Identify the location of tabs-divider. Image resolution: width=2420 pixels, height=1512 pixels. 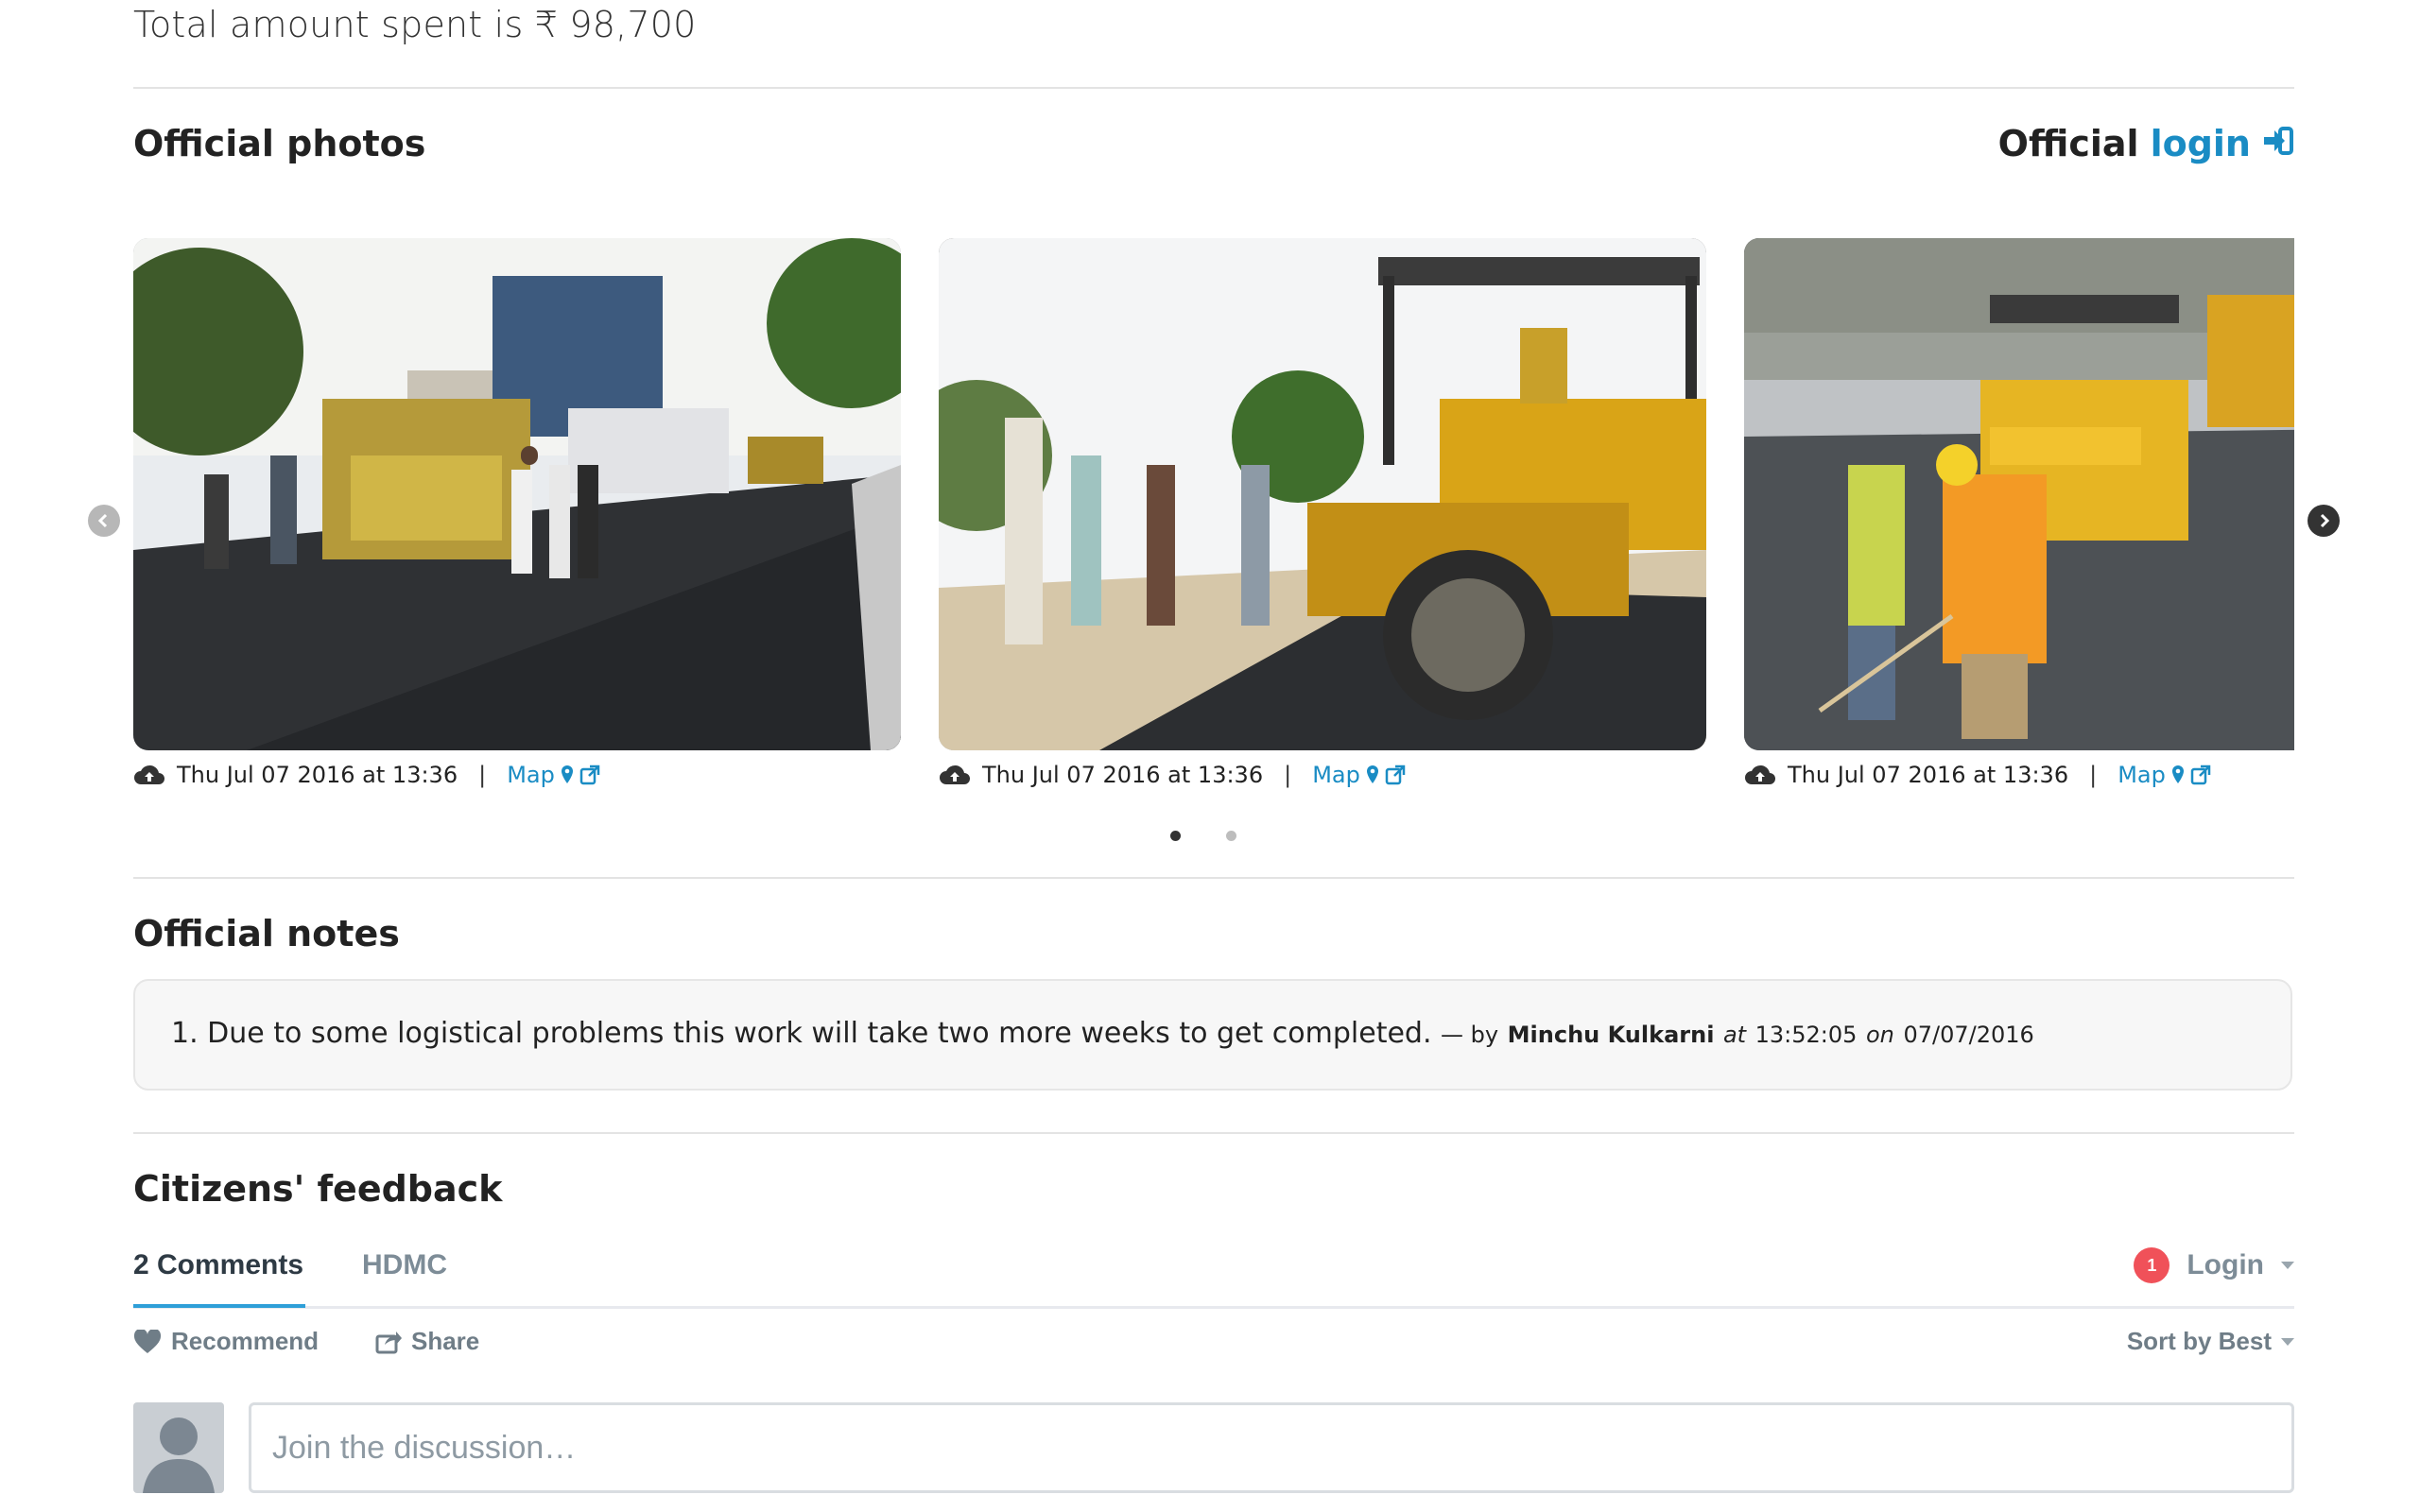
(1213, 1307).